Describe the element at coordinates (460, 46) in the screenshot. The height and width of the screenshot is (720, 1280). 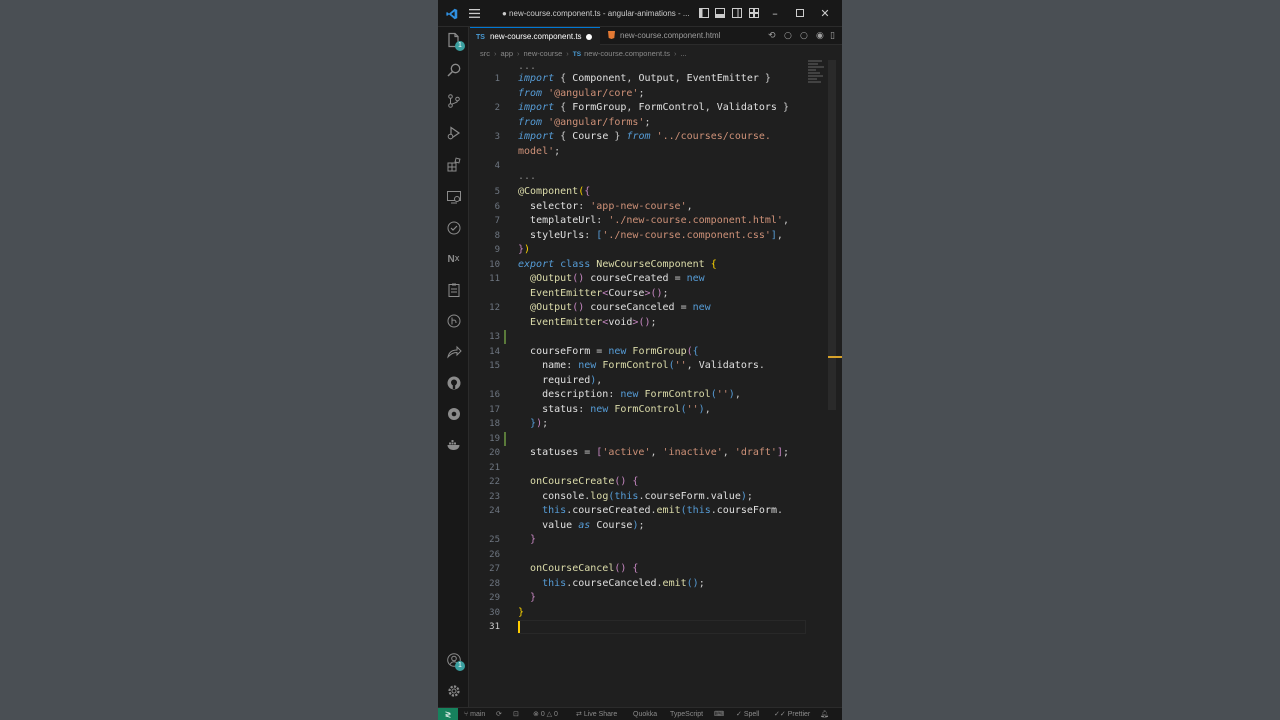
I see `explorer-badge: 1` at that location.